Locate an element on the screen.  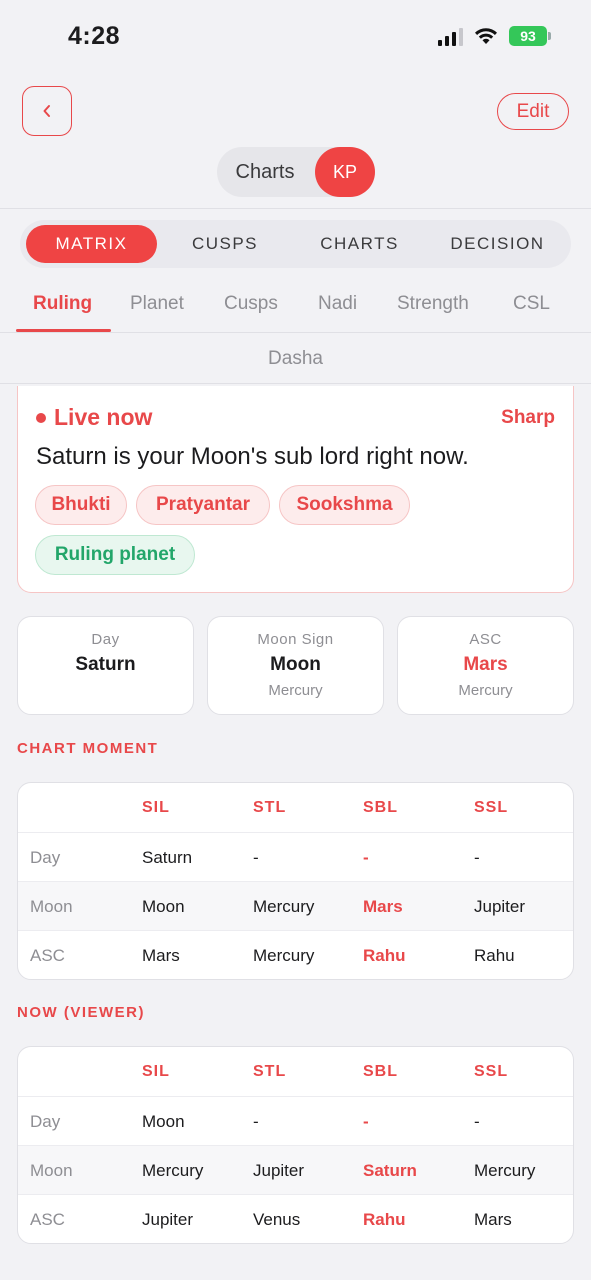
subtab-strength: Strength is located at coordinates (433, 304).